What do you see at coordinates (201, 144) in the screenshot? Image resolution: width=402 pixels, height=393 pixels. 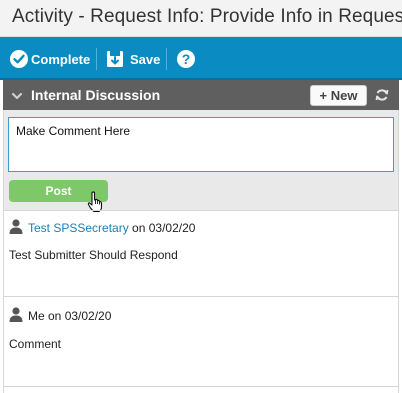 I see `comment-input: Make Comment Here` at bounding box center [201, 144].